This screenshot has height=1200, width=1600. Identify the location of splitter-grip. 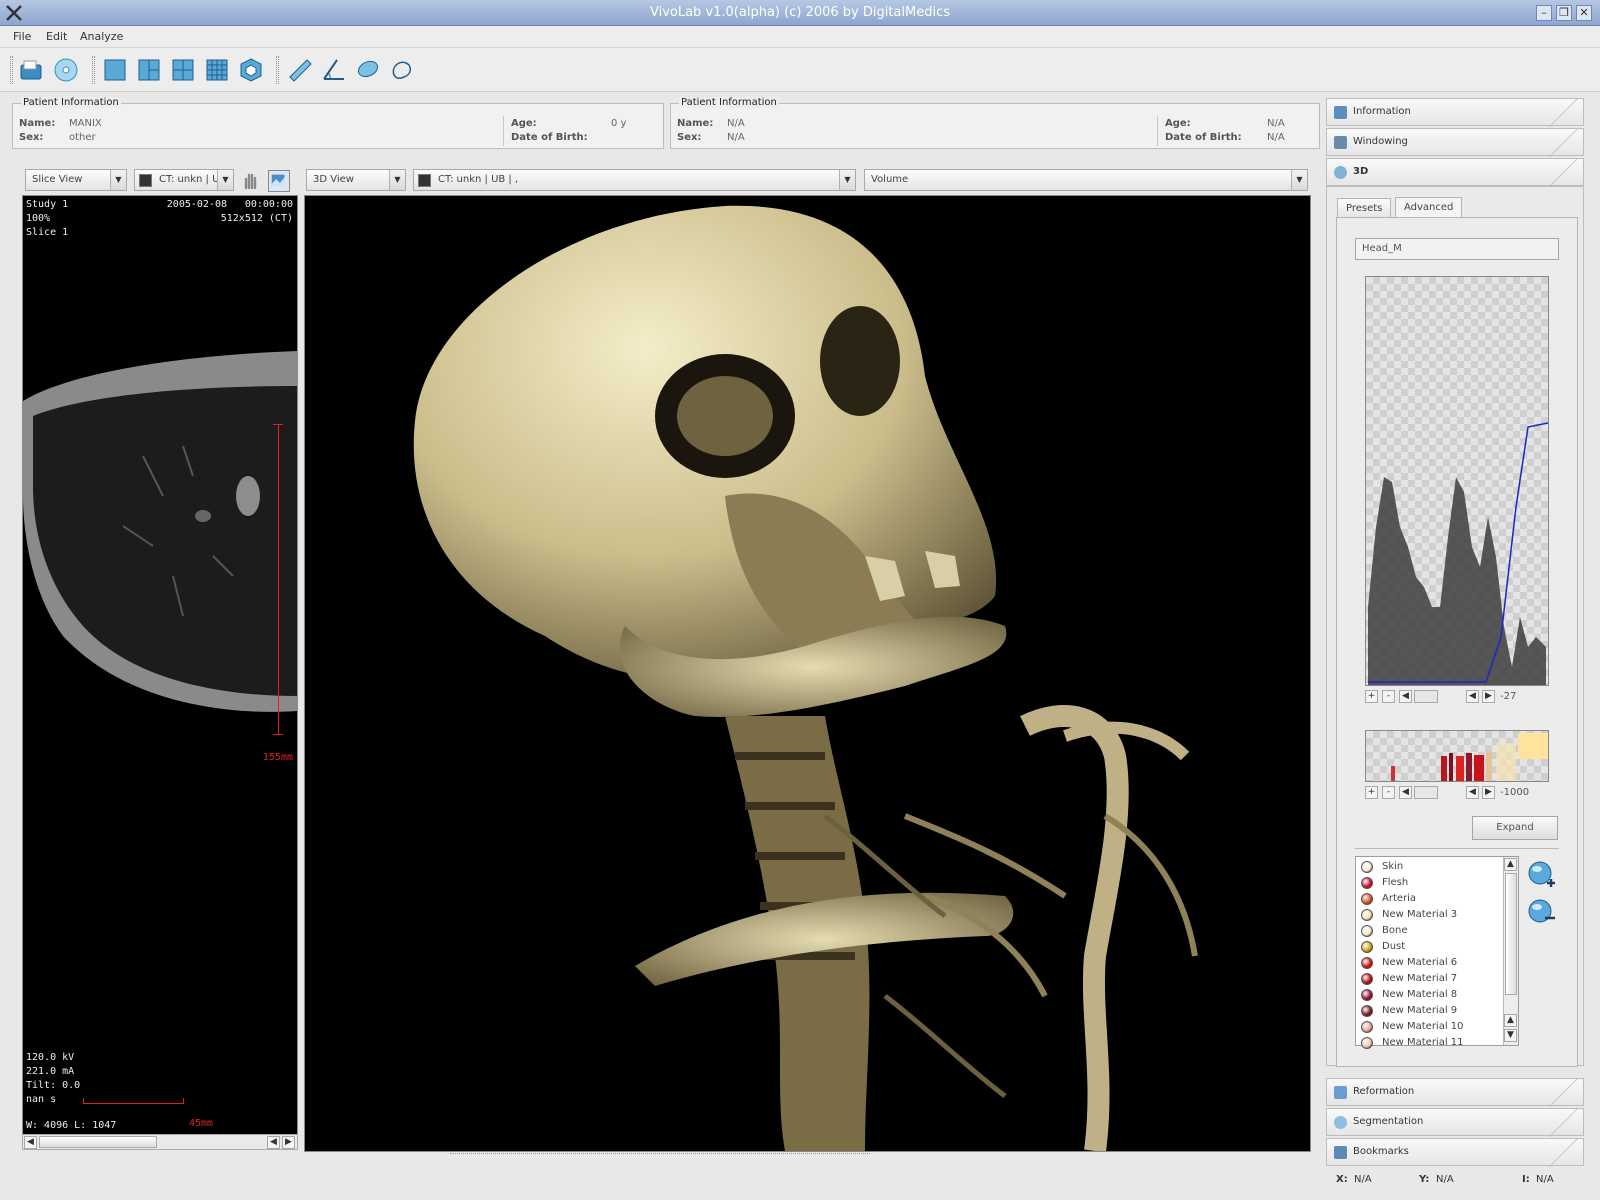
(660, 1154).